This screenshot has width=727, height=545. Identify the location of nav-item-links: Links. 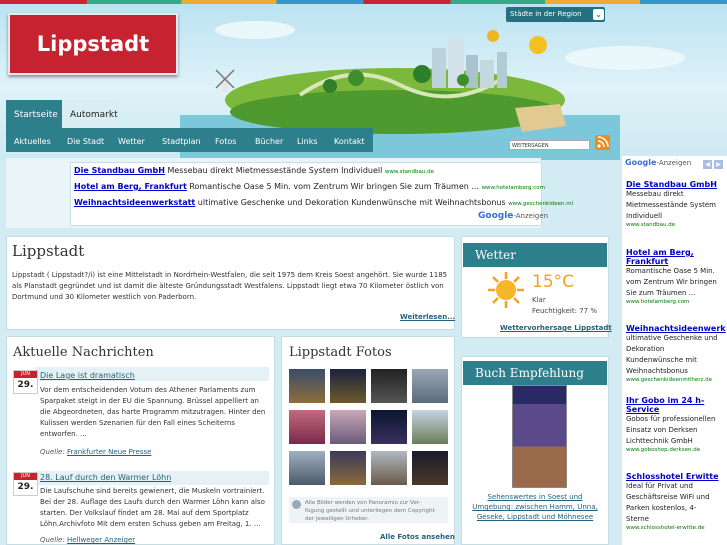
(307, 140).